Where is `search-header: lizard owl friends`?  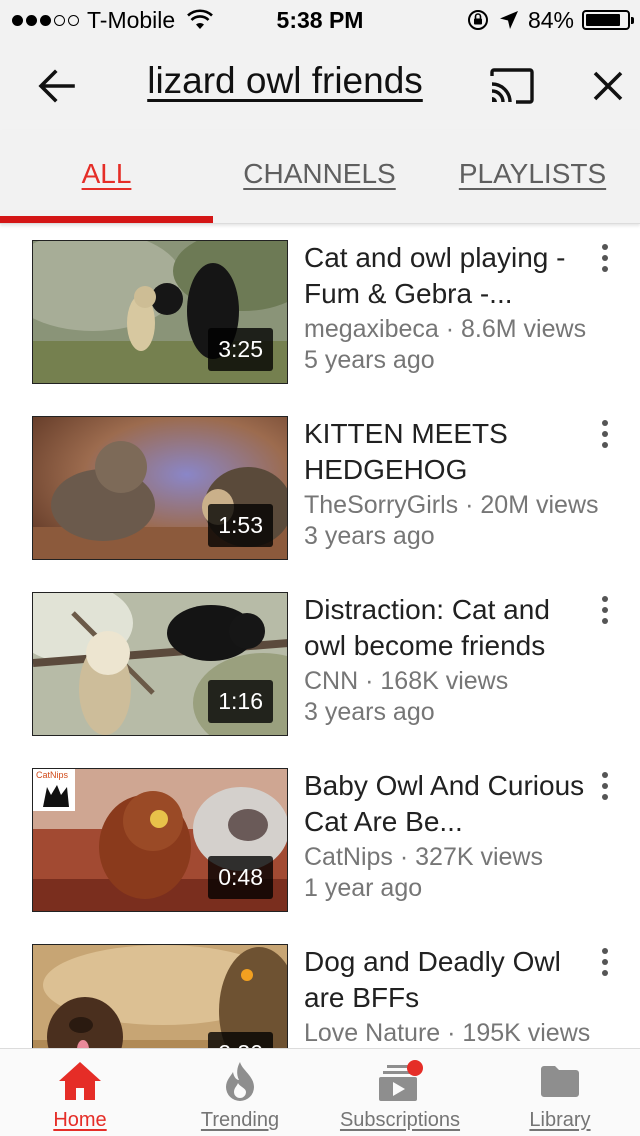
search-header: lizard owl friends is located at coordinates (320, 85).